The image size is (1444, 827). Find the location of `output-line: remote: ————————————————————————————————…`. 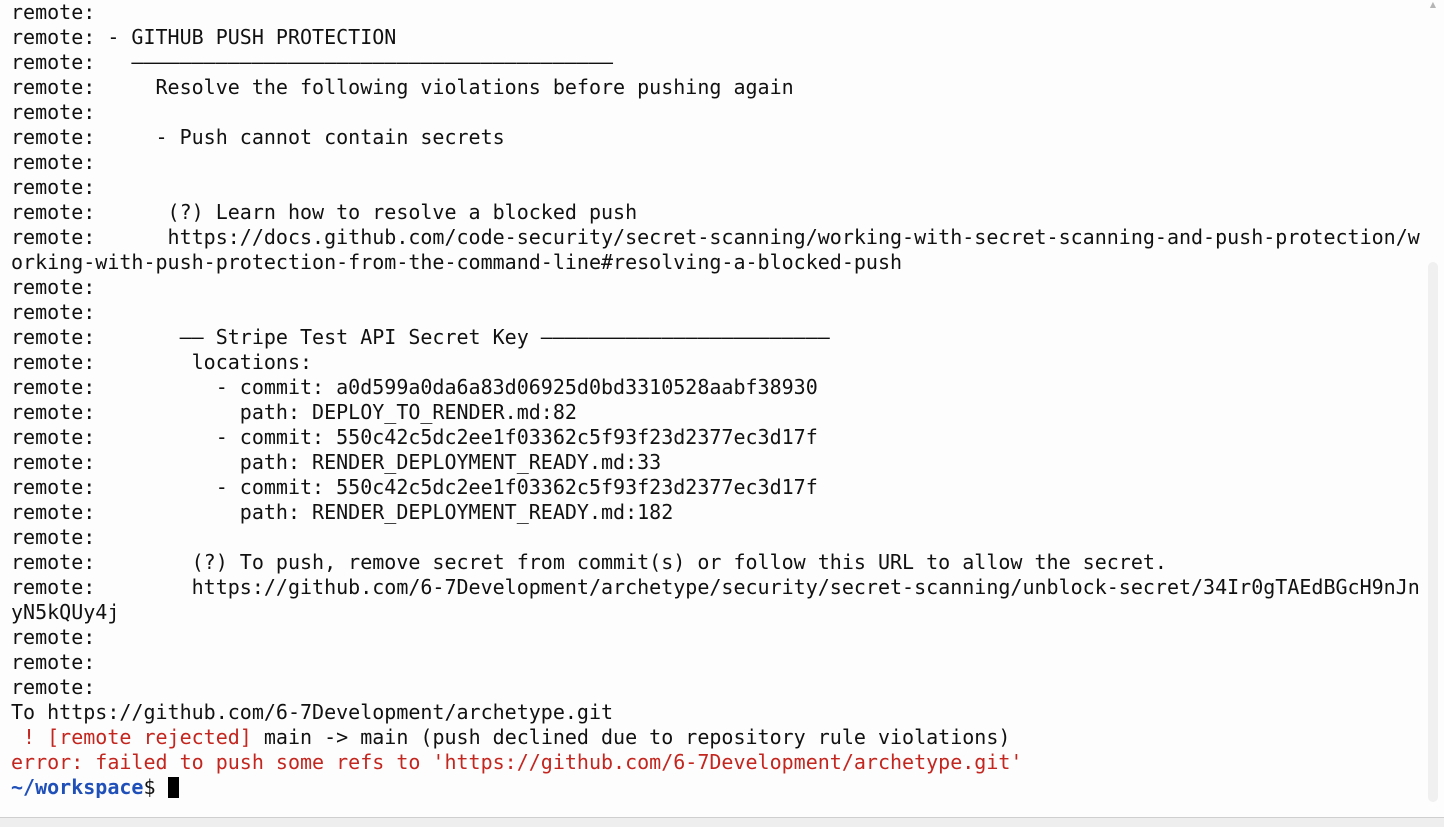

output-line: remote: ————————————————————————————————… is located at coordinates (312, 62).